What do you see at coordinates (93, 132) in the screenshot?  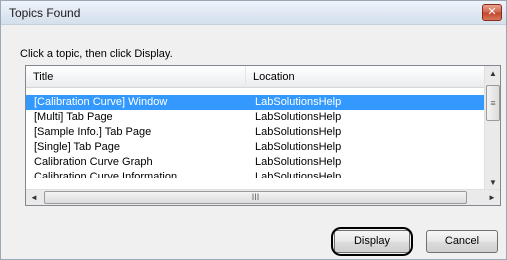 I see `topic-title: [Sample Info.] Tab Page` at bounding box center [93, 132].